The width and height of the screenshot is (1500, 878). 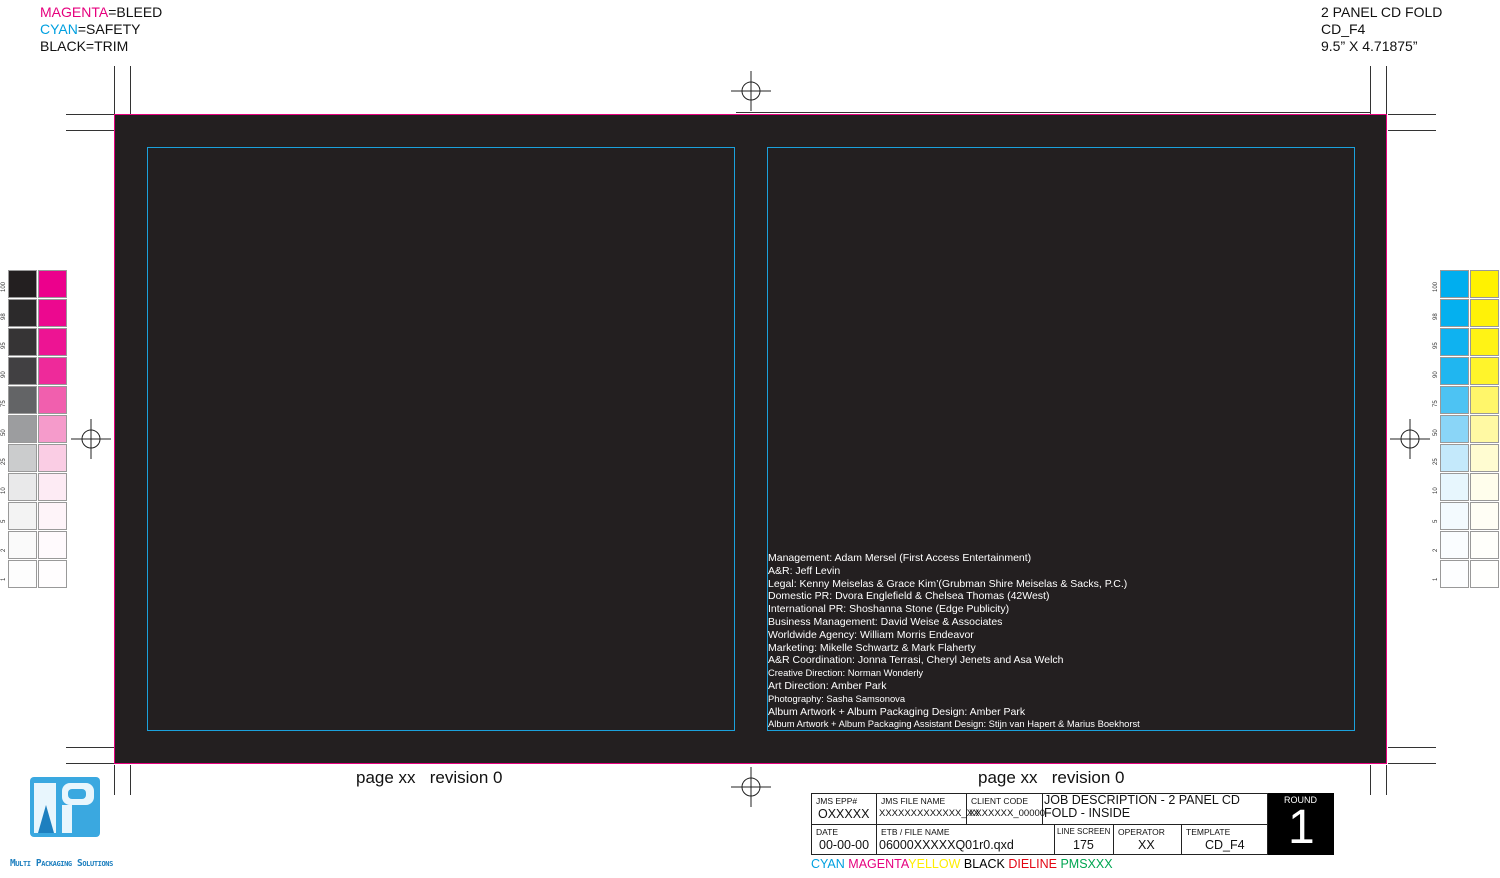 What do you see at coordinates (74, 12) in the screenshot?
I see `legend-magenta-word: MAGENTA` at bounding box center [74, 12].